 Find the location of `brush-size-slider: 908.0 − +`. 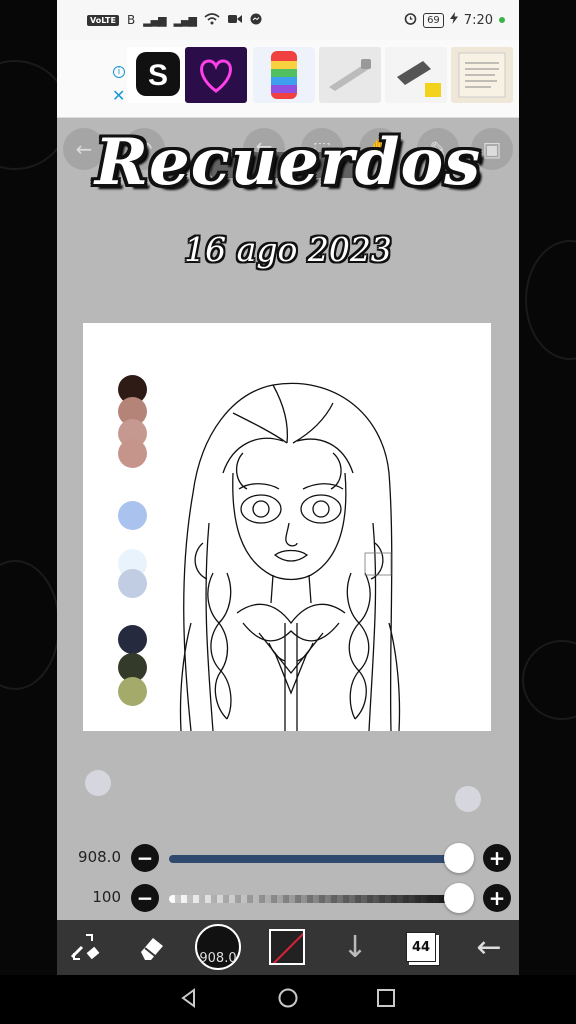

brush-size-slider: 908.0 − + is located at coordinates (288, 858).